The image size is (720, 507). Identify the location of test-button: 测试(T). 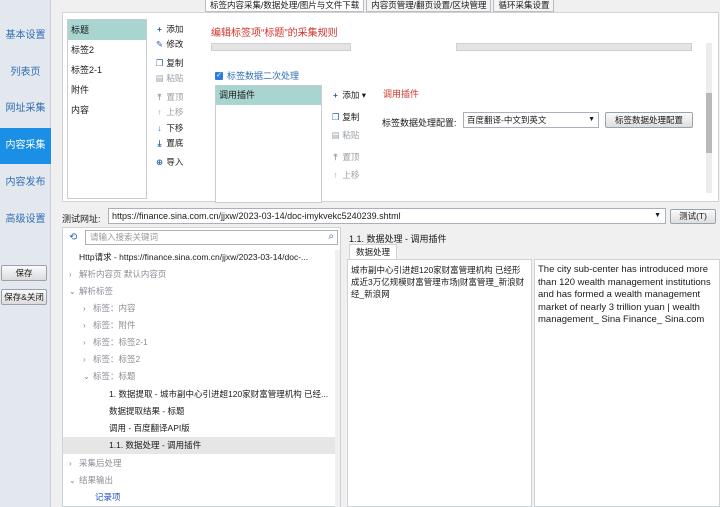
(693, 216).